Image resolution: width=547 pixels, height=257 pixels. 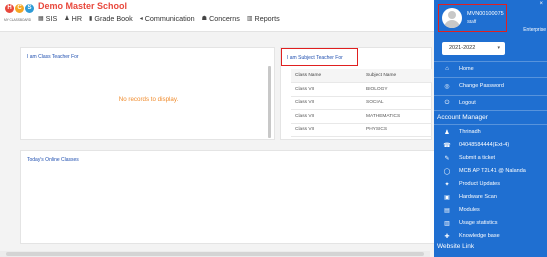 What do you see at coordinates (141, 19) in the screenshot?
I see `megaphone-icon: ◂` at bounding box center [141, 19].